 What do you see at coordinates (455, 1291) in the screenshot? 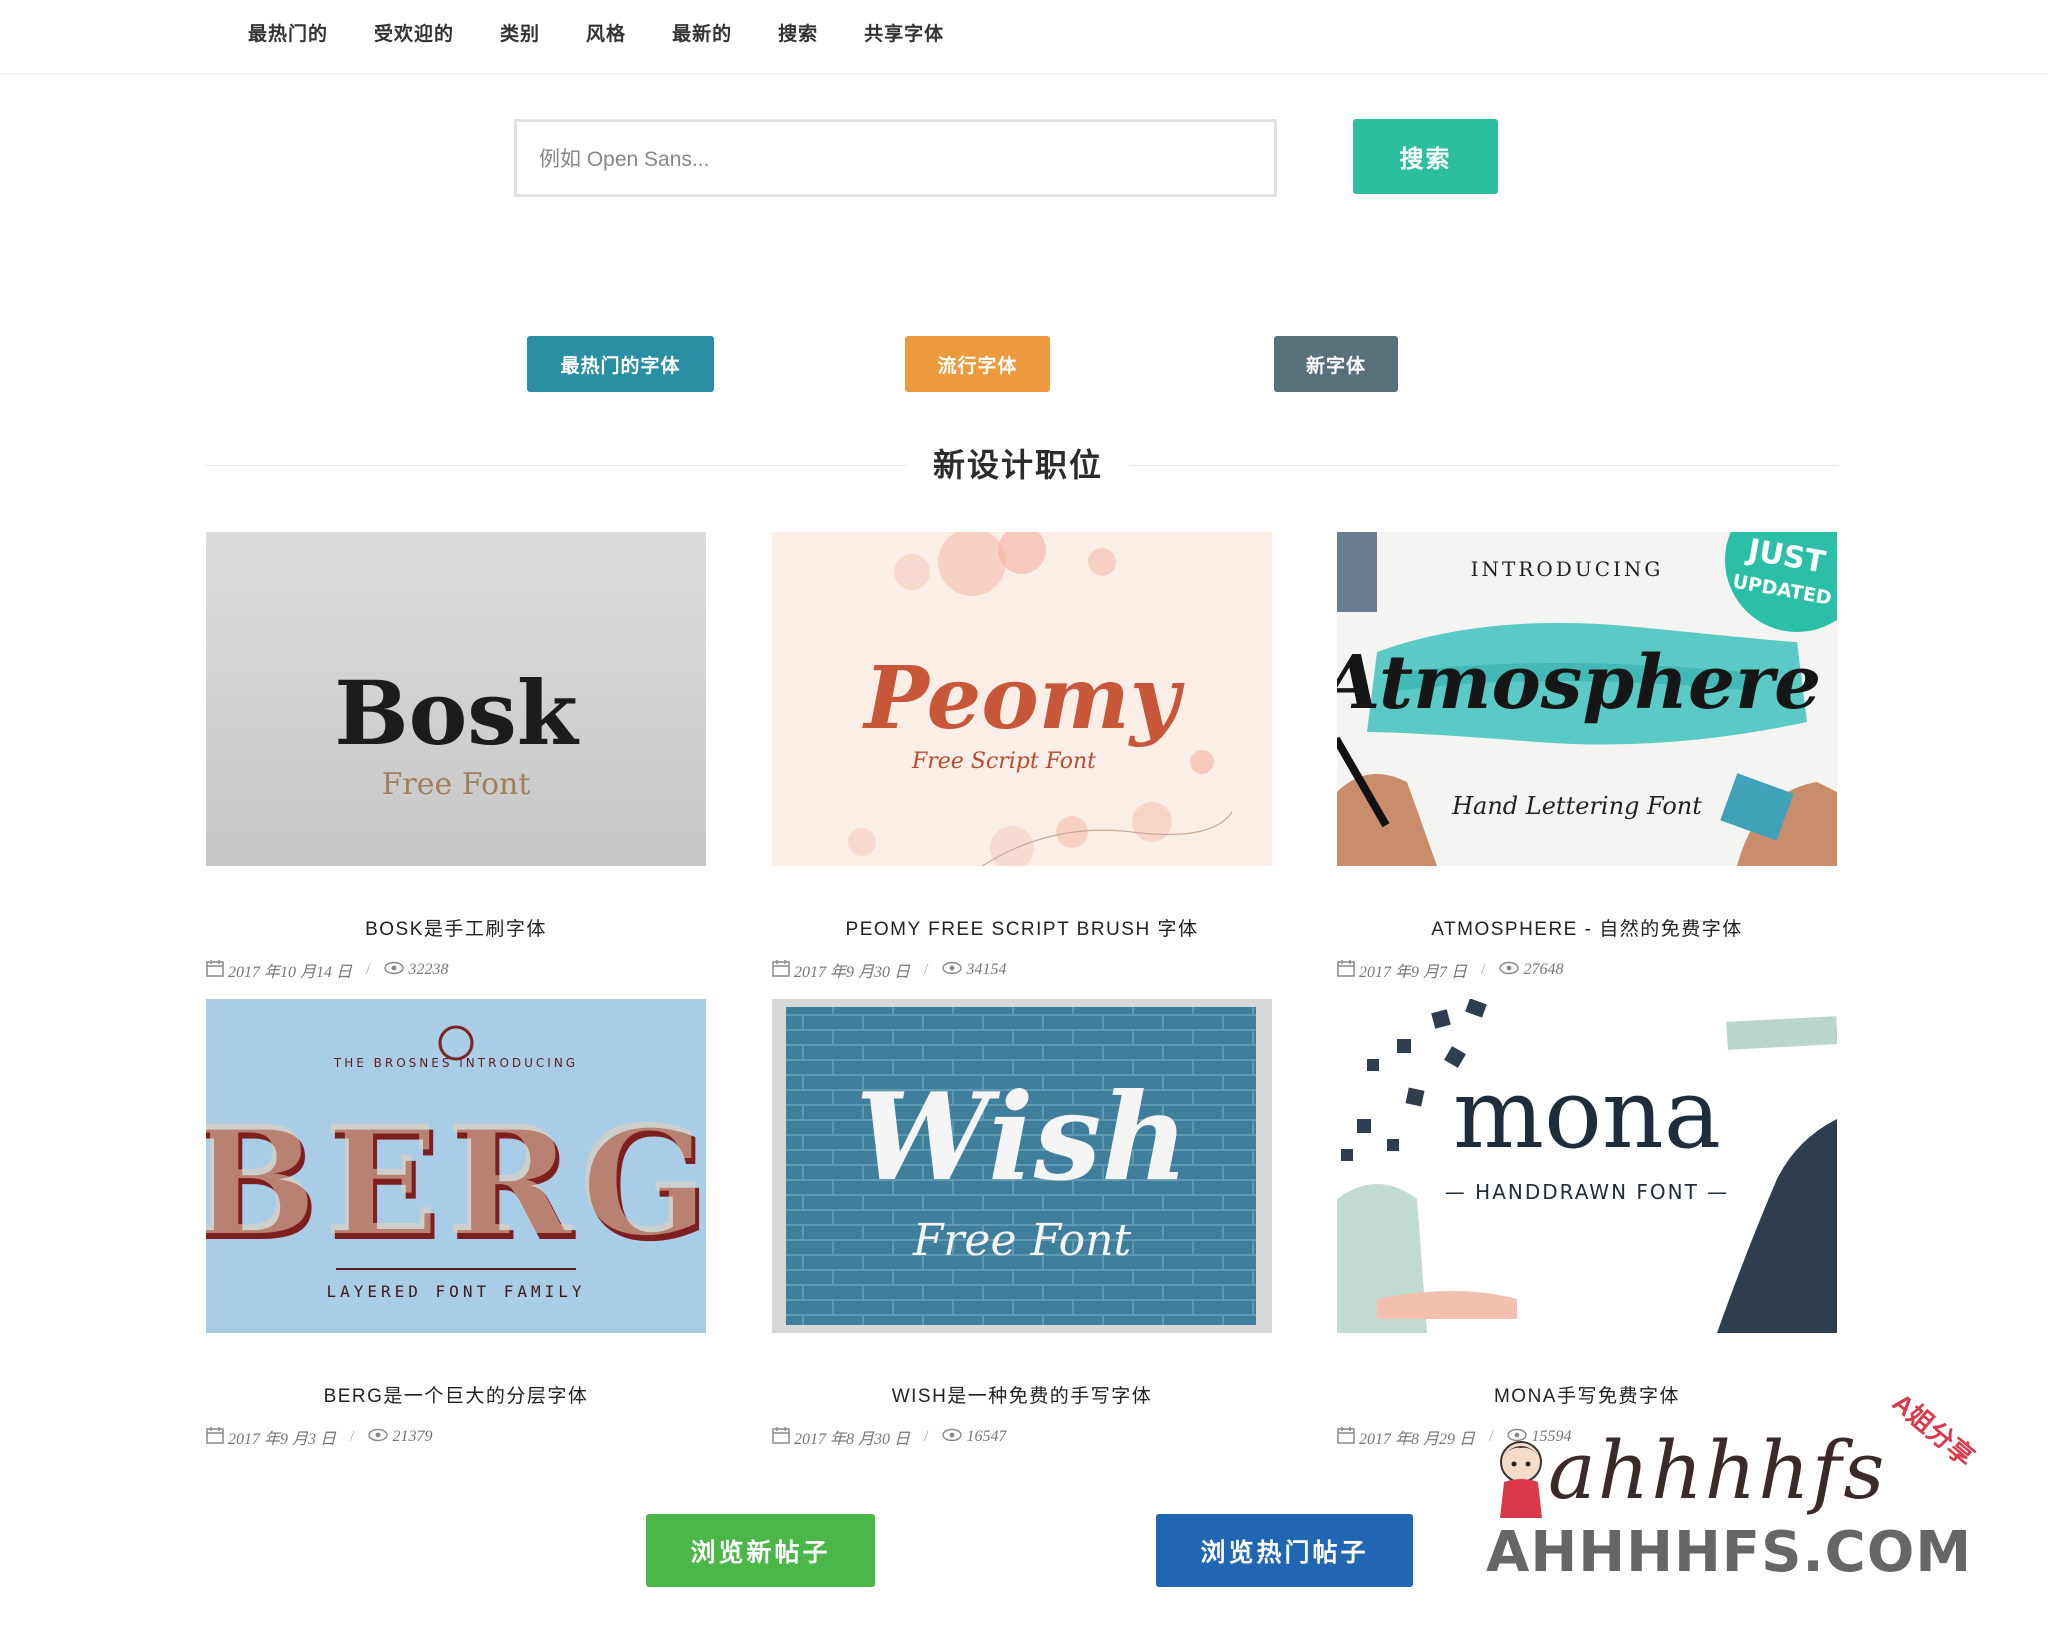
I see `card-image-subtitle: LAYERED FONT FAMILY` at bounding box center [455, 1291].